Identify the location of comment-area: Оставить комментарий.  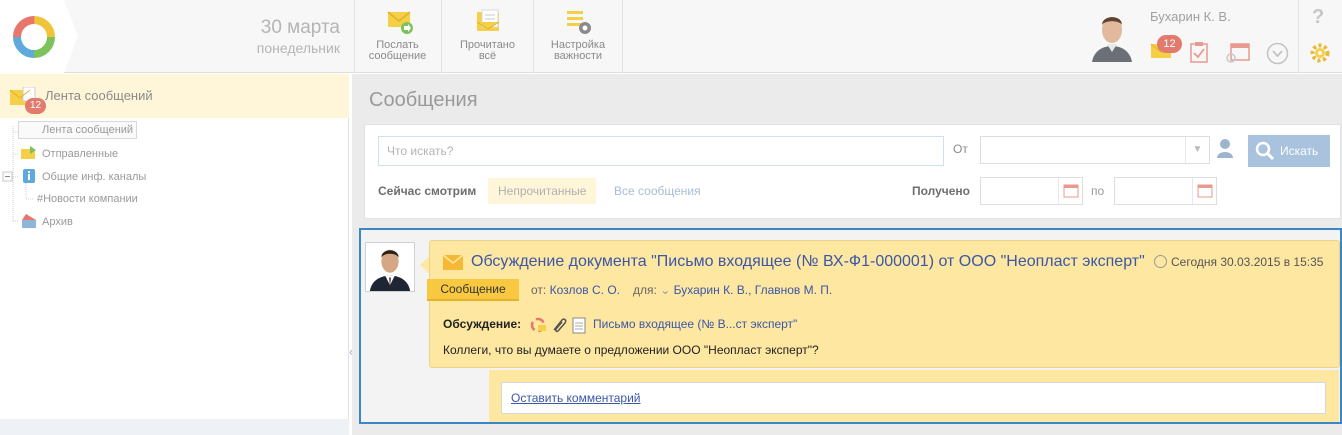
(914, 396).